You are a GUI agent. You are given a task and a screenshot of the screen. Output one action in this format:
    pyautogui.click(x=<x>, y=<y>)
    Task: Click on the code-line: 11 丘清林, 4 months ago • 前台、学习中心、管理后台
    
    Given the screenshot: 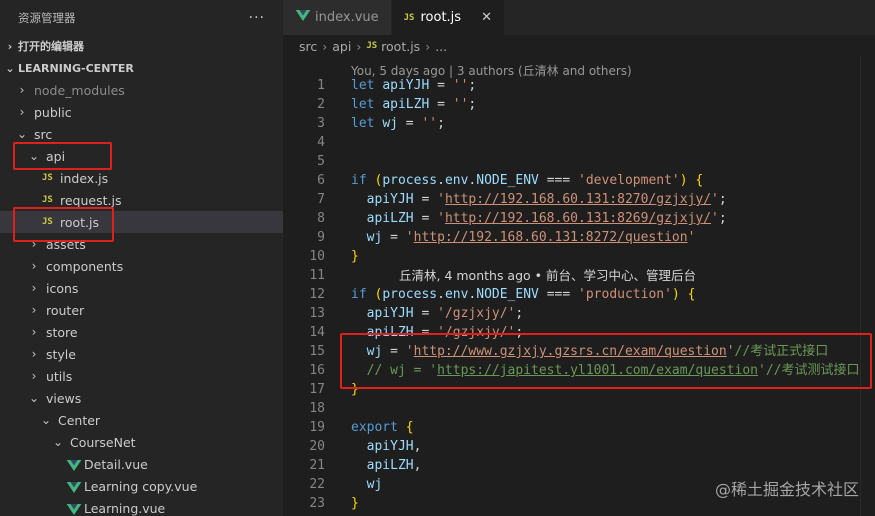 What is the action you would take?
    pyautogui.click(x=579, y=275)
    